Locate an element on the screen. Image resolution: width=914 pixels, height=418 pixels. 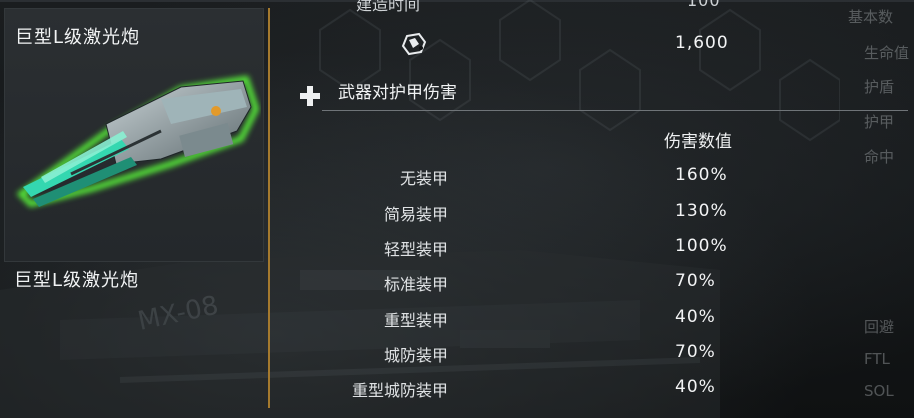
plus-icon is located at coordinates (310, 96).